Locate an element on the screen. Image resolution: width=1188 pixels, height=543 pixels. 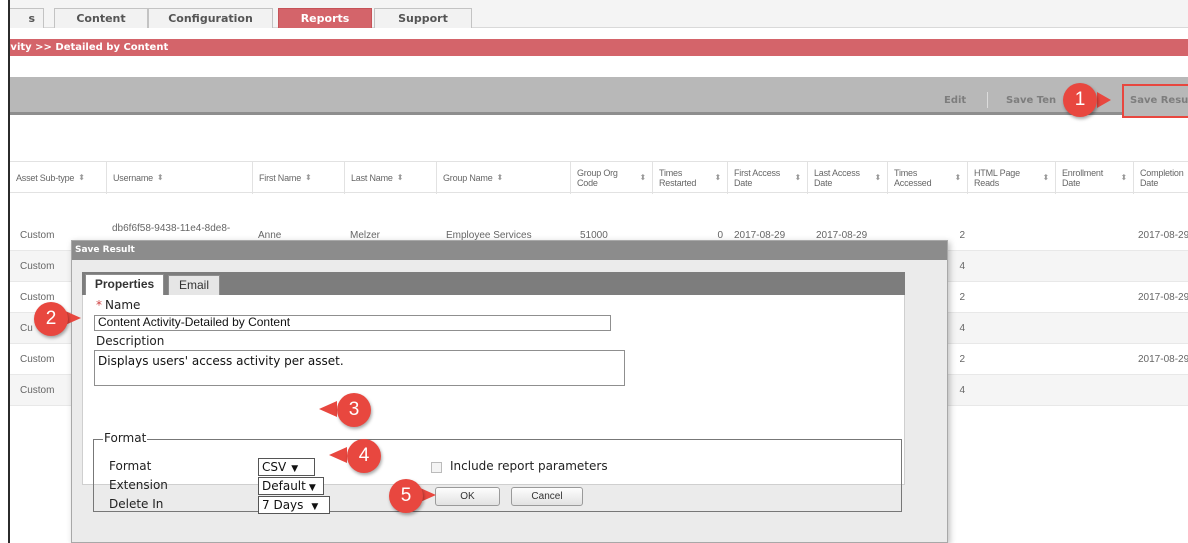
column-header-html-page-reads: HTML Page Reads ⬍ is located at coordinates (1012, 178).